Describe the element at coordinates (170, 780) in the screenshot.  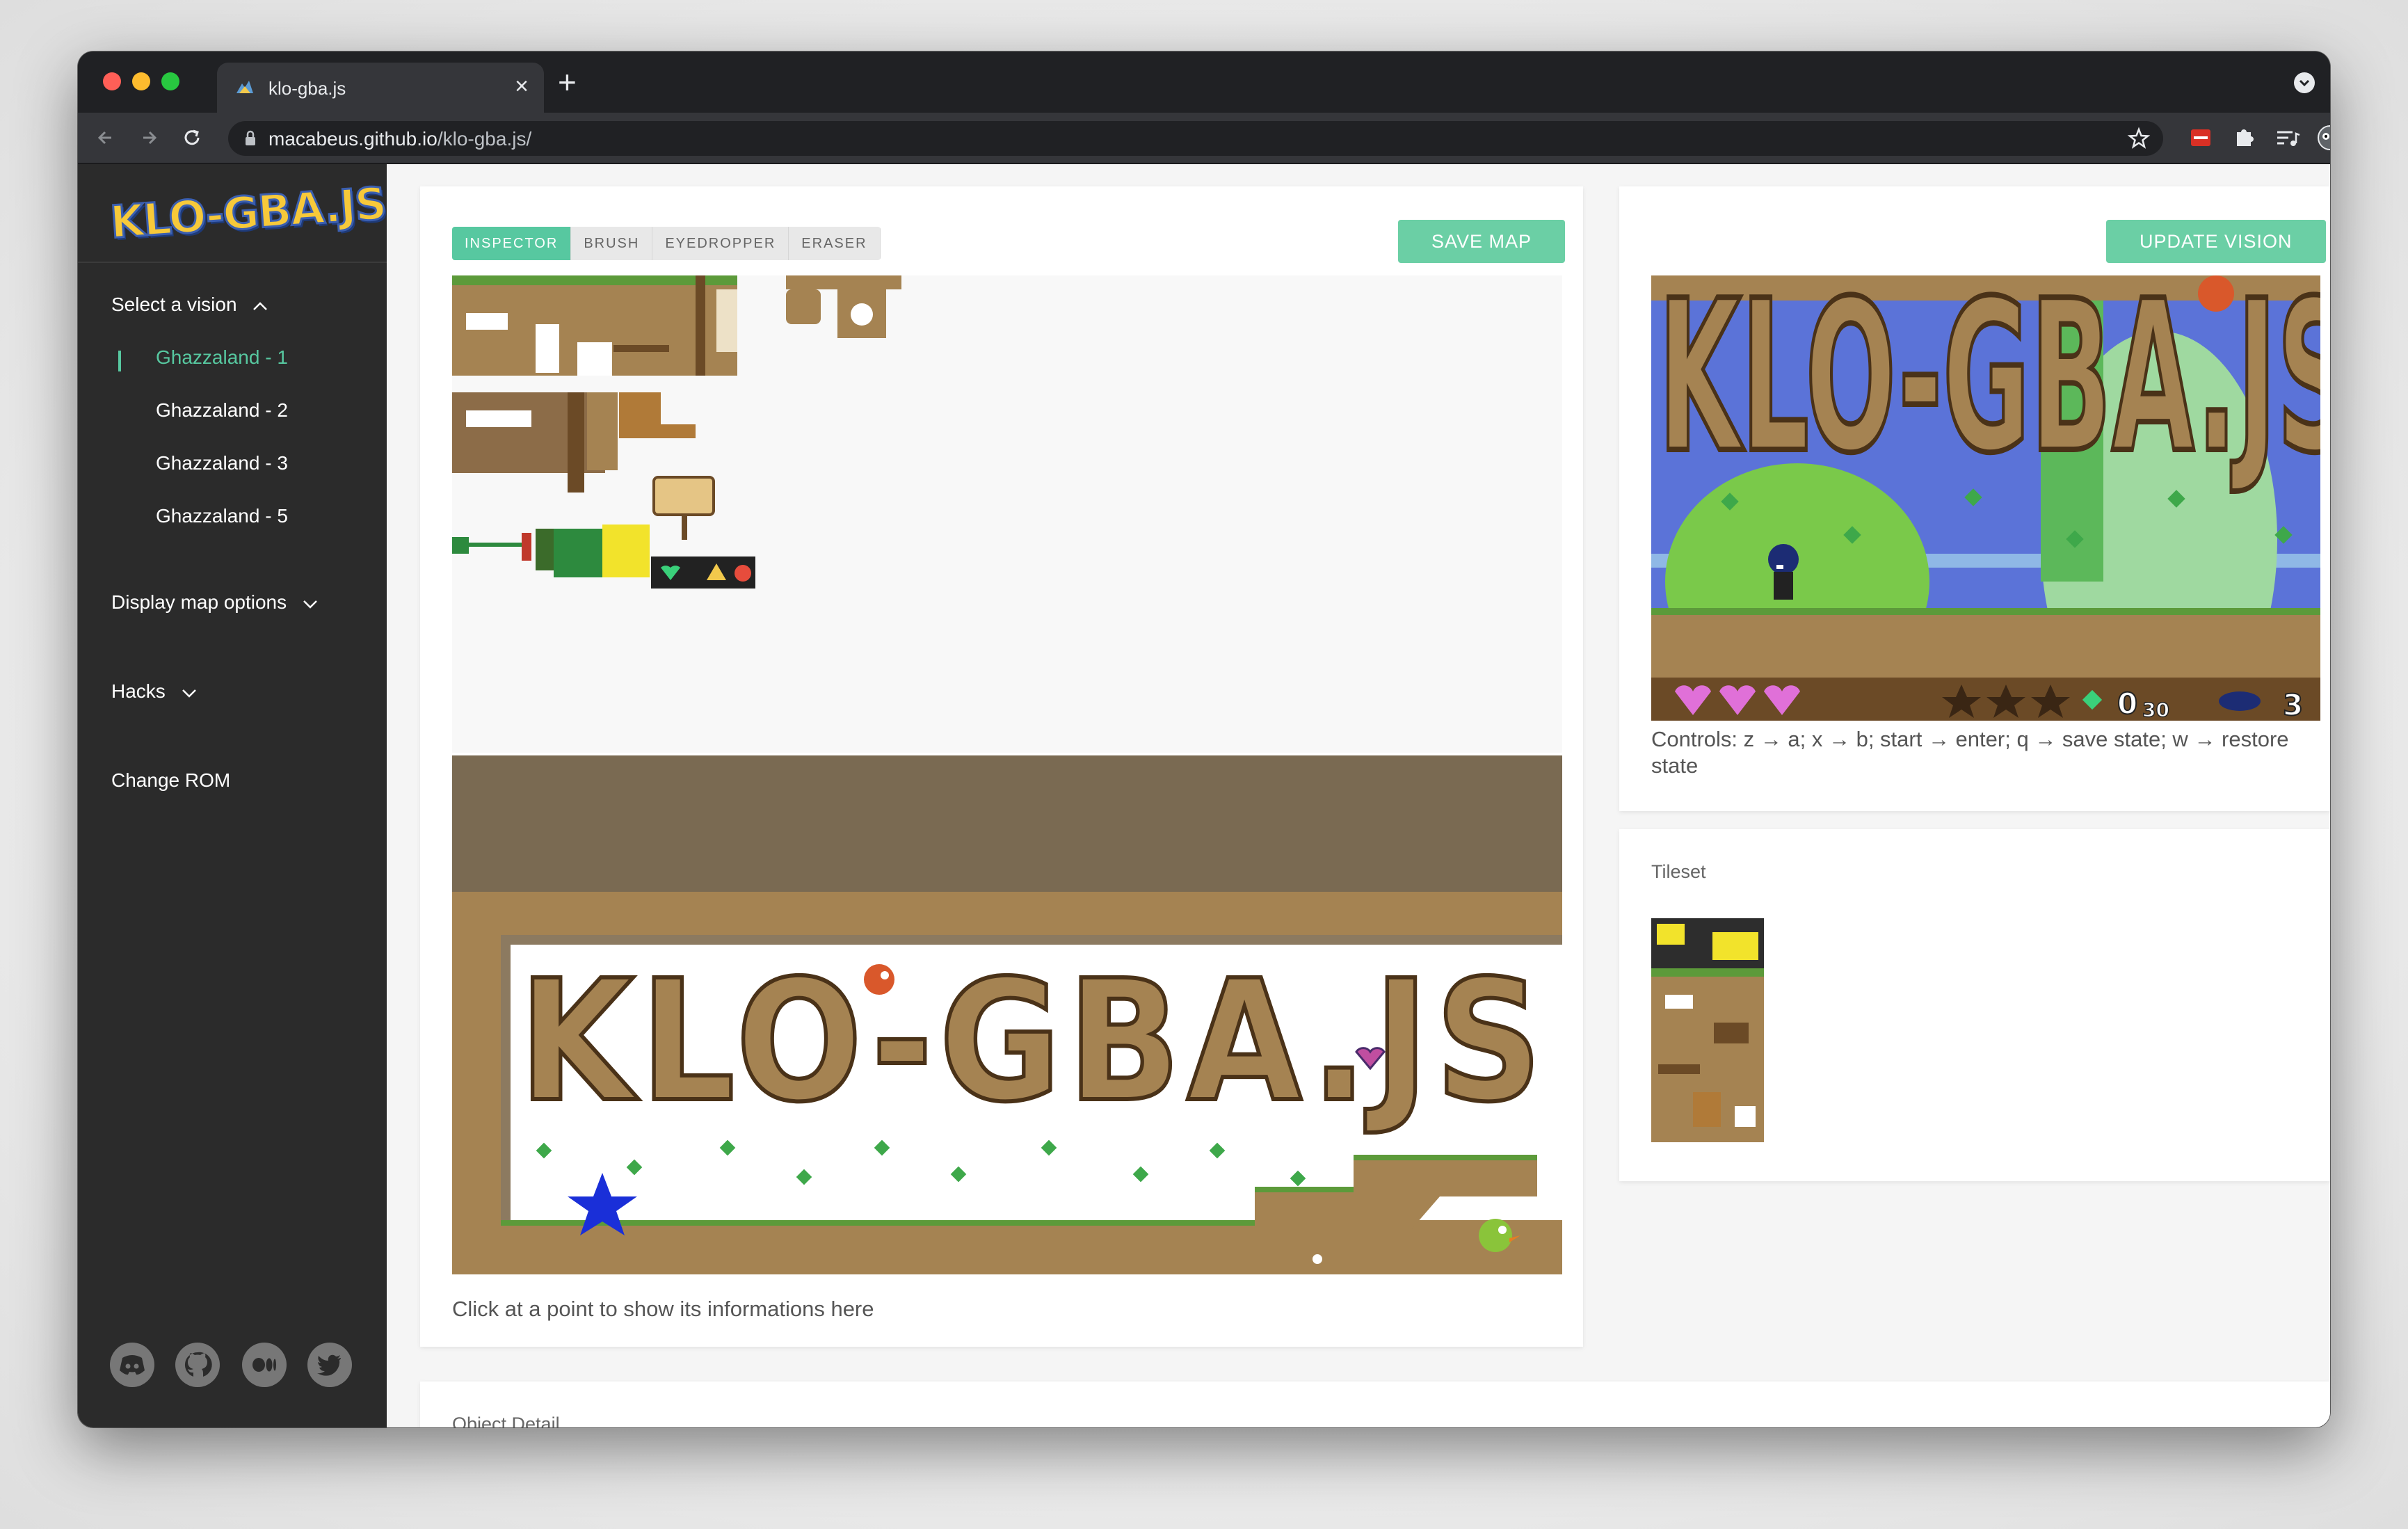
I see `change-rom-link: Change ROM` at that location.